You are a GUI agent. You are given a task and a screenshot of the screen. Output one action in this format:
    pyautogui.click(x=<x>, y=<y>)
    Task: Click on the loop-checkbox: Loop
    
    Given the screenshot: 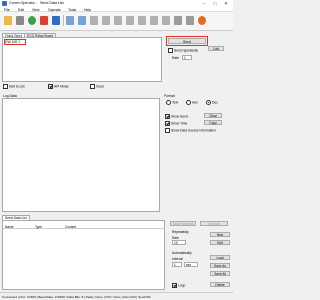 What is the action you would take?
    pyautogui.click(x=178, y=285)
    